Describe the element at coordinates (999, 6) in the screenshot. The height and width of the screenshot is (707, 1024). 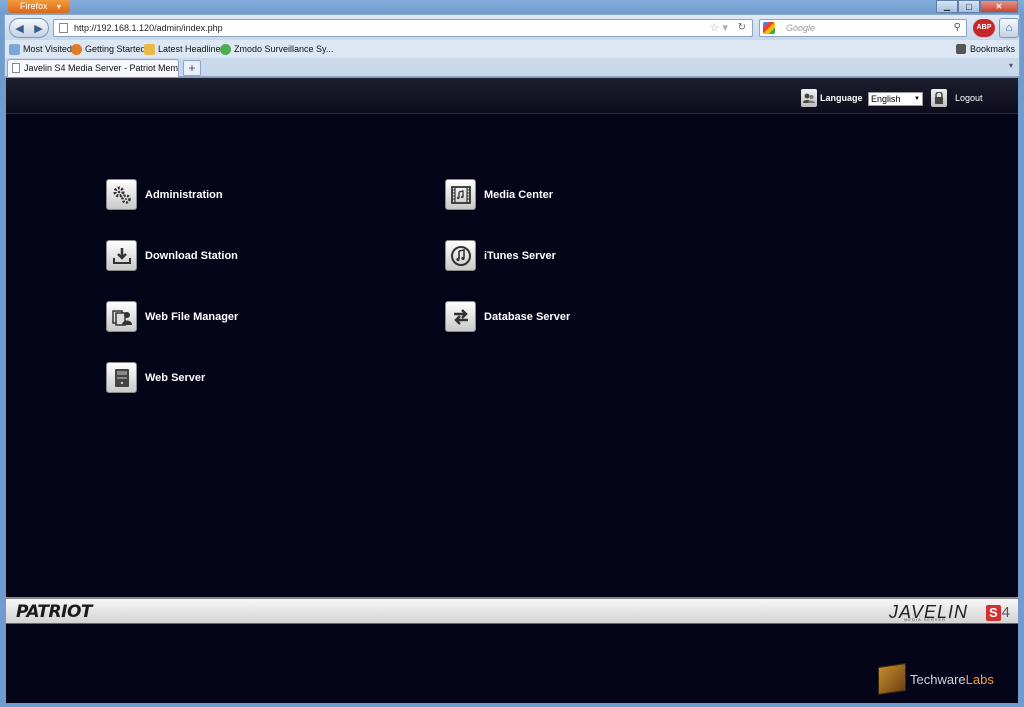
I see `close-button: ✕` at that location.